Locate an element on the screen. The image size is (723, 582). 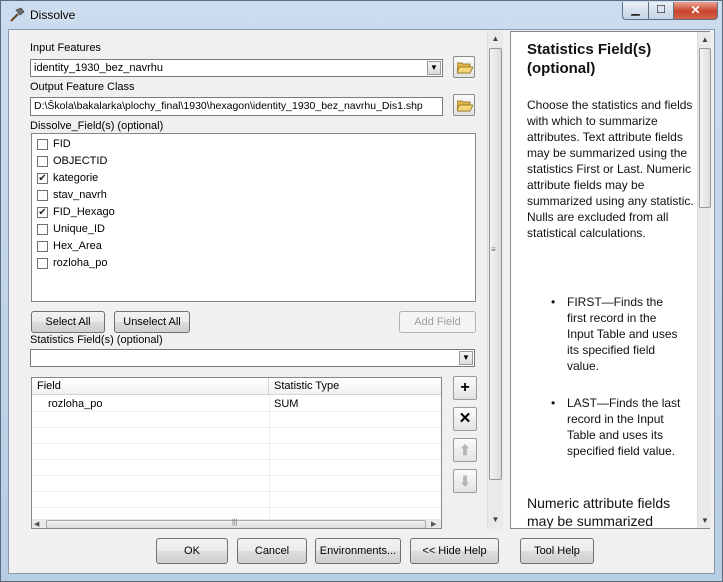
column-header-statistic-type: Statistic Type is located at coordinates (355, 386).